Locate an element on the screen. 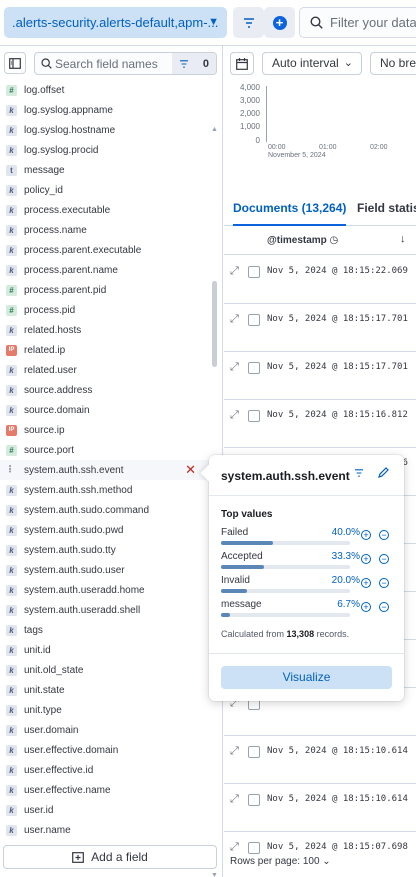  field-list-item: # process.pid is located at coordinates (106, 310).